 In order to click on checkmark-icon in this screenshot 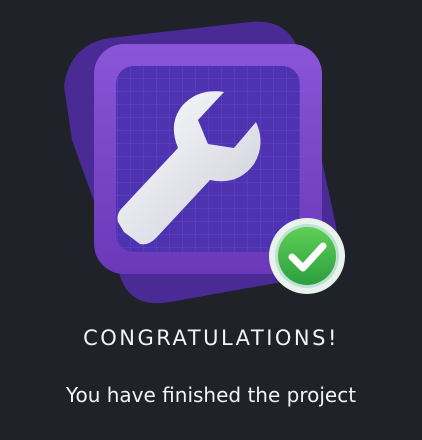, I will do `click(307, 256)`.